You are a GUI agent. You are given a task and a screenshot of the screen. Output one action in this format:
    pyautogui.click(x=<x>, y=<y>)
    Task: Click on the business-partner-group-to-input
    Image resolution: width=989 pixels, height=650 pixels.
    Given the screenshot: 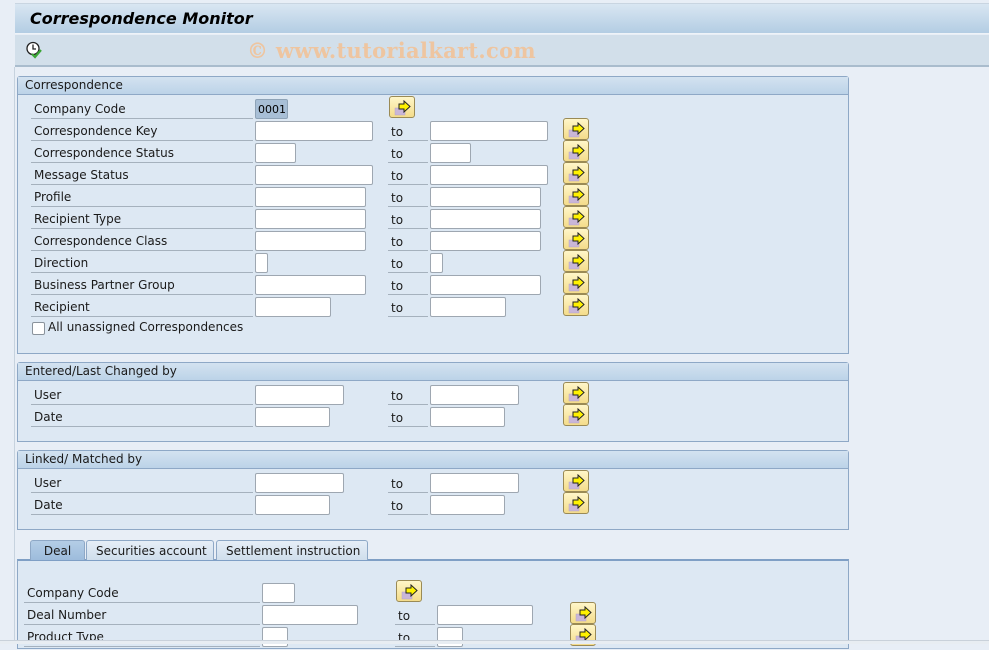 What is the action you would take?
    pyautogui.click(x=485, y=285)
    